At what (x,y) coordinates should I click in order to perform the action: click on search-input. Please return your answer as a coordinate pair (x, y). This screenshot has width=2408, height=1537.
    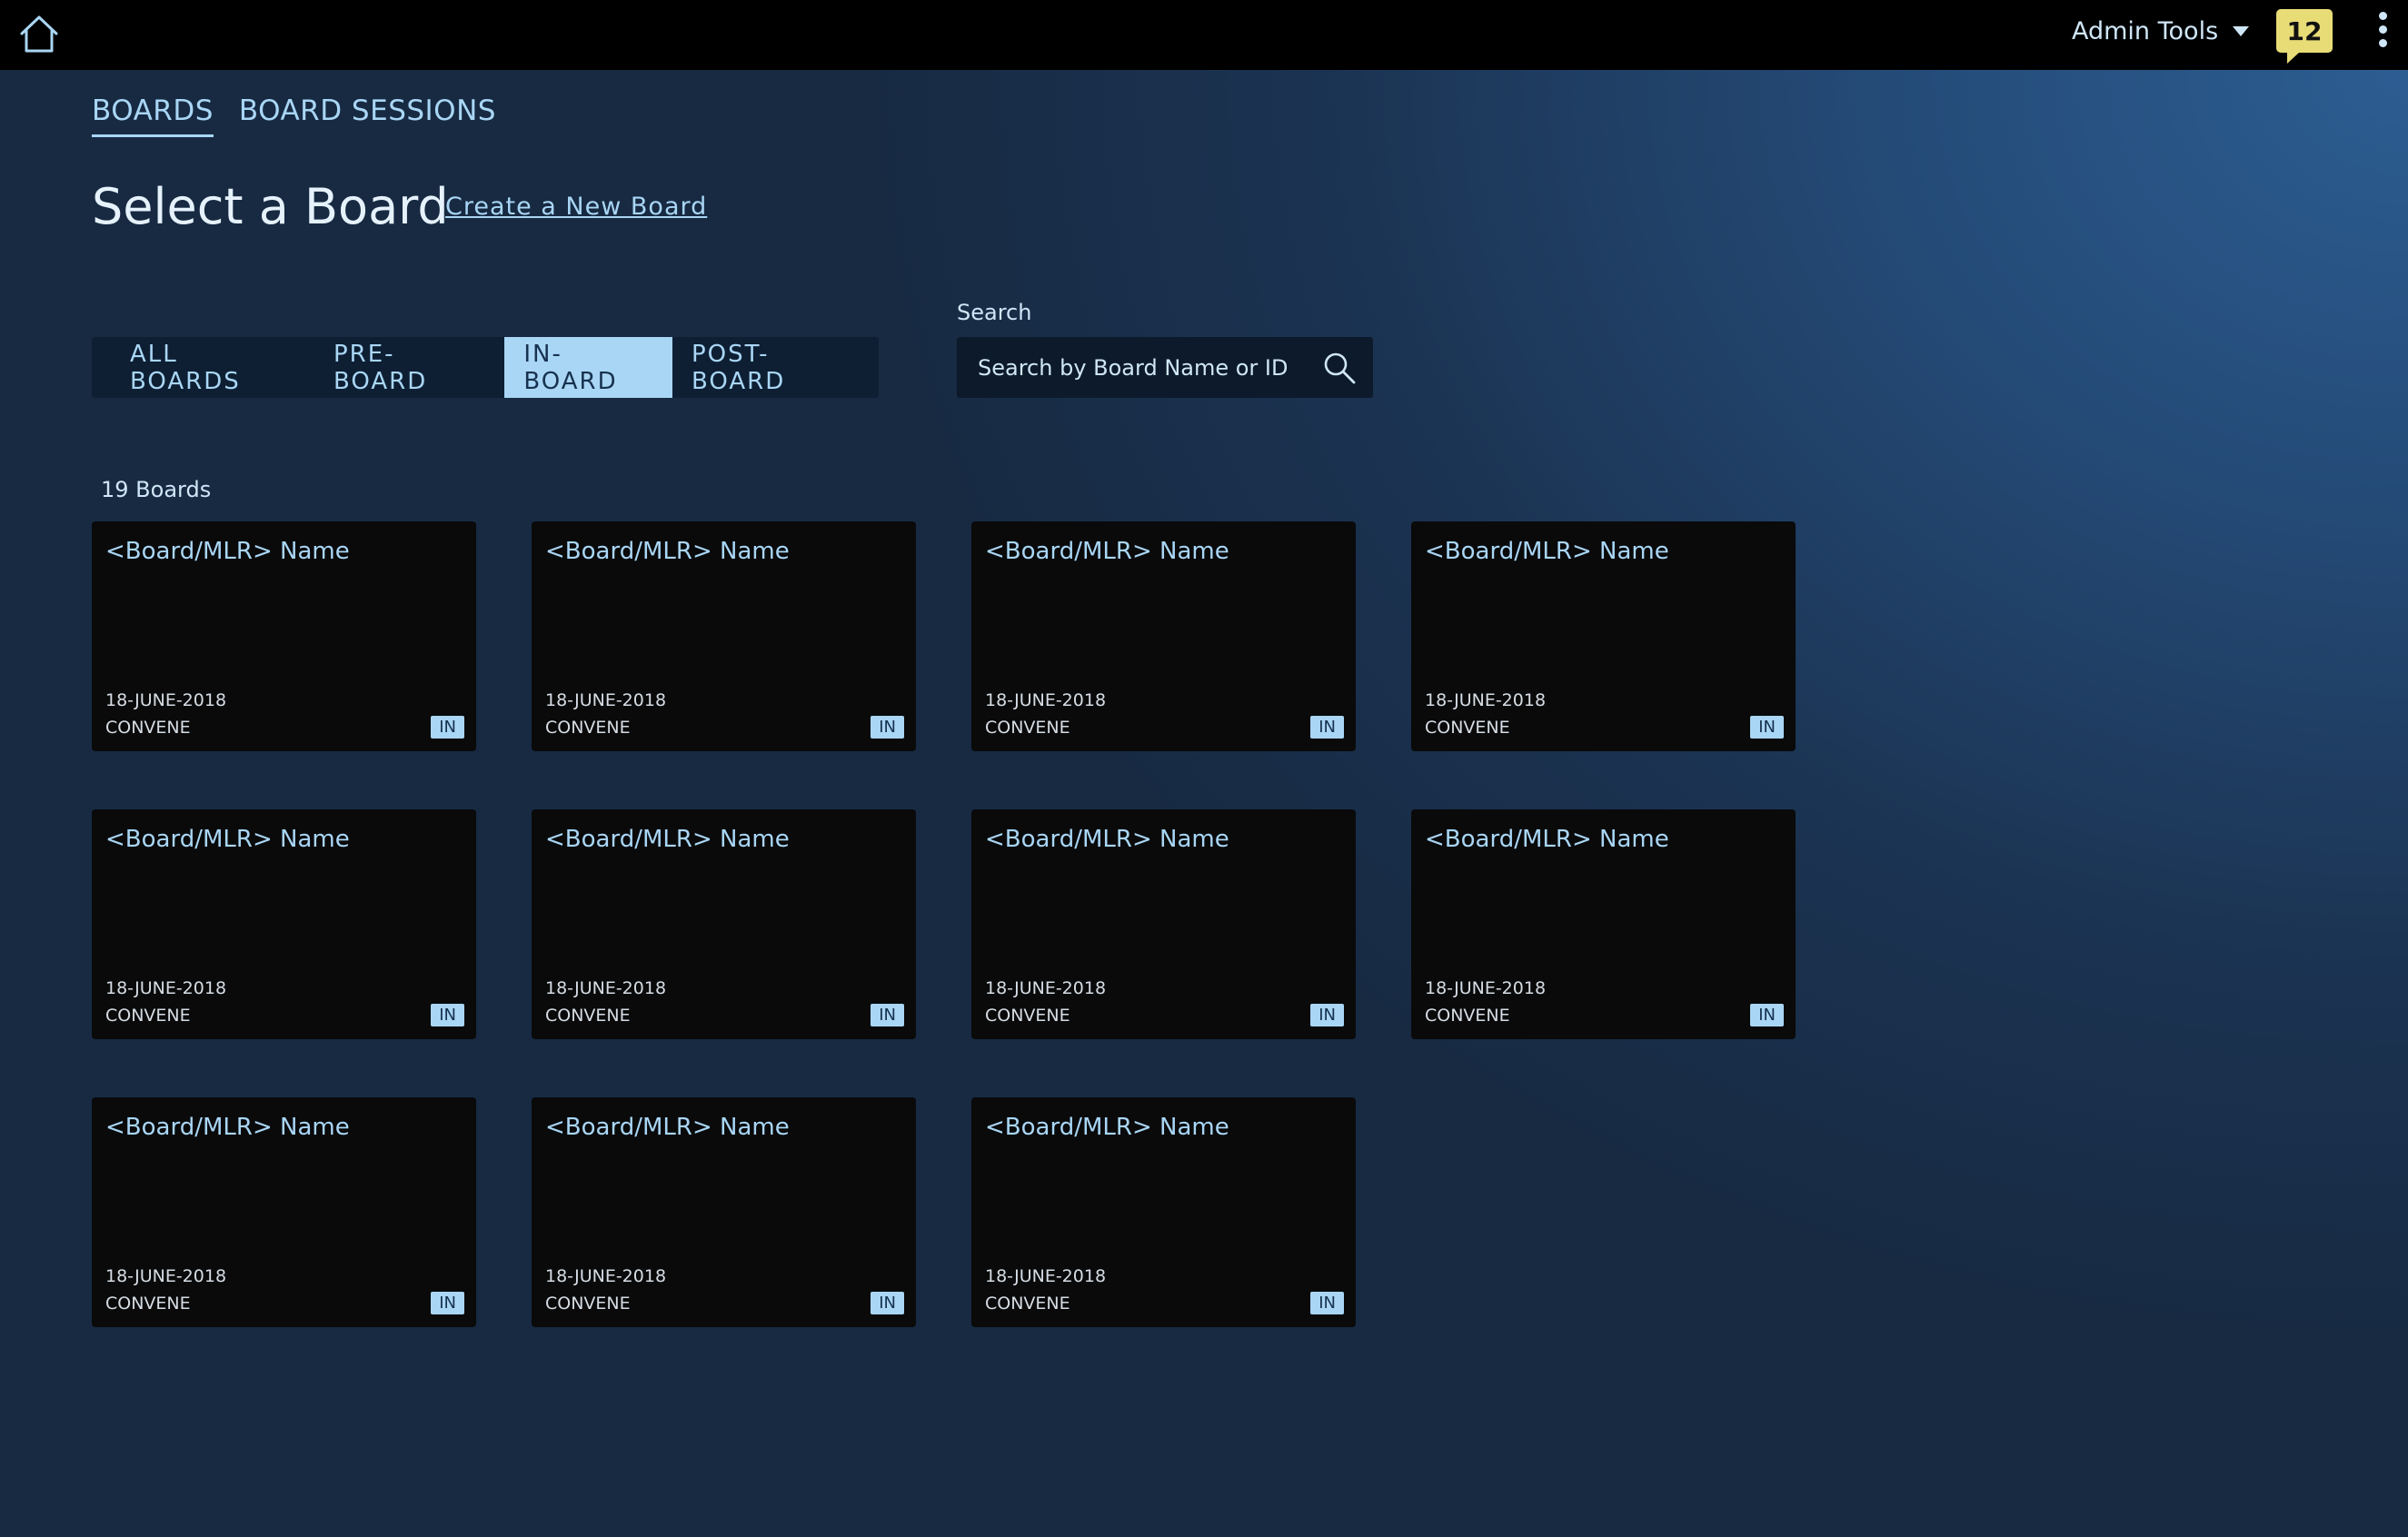
    Looking at the image, I should click on (1134, 367).